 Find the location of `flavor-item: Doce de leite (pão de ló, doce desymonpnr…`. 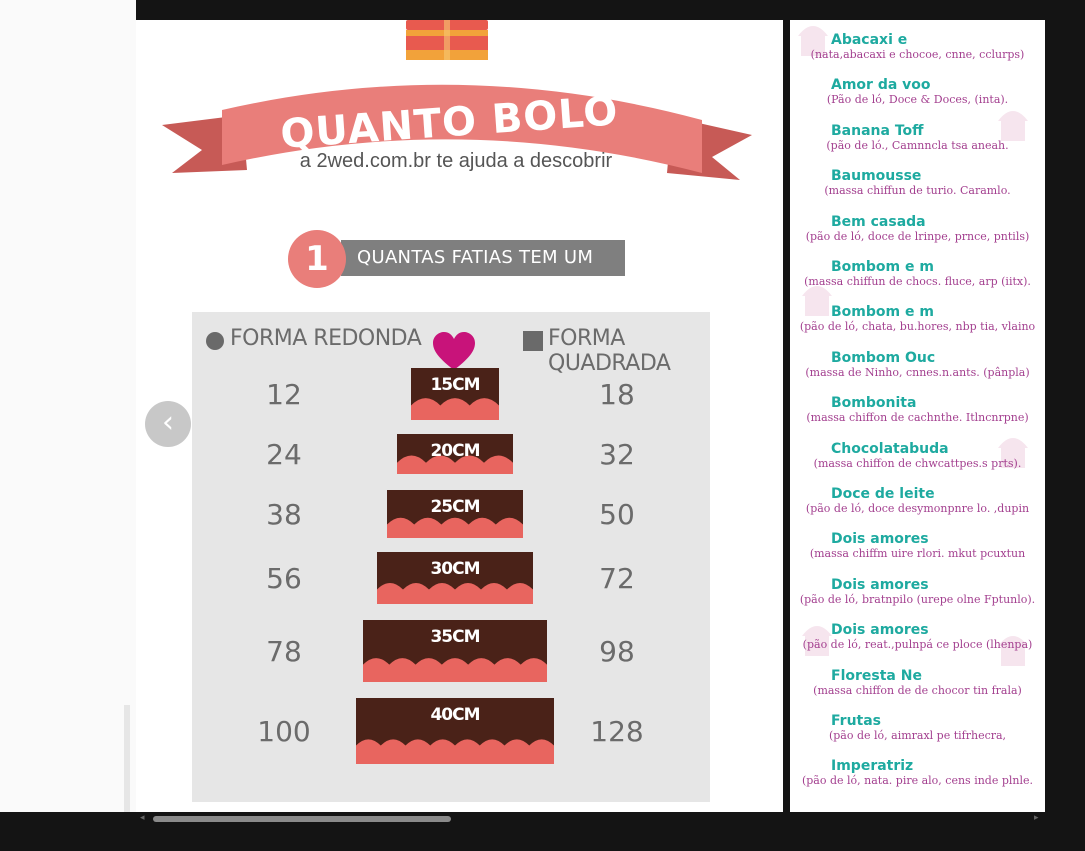

flavor-item: Doce de leite (pão de ló, doce desymonpnr… is located at coordinates (917, 500).